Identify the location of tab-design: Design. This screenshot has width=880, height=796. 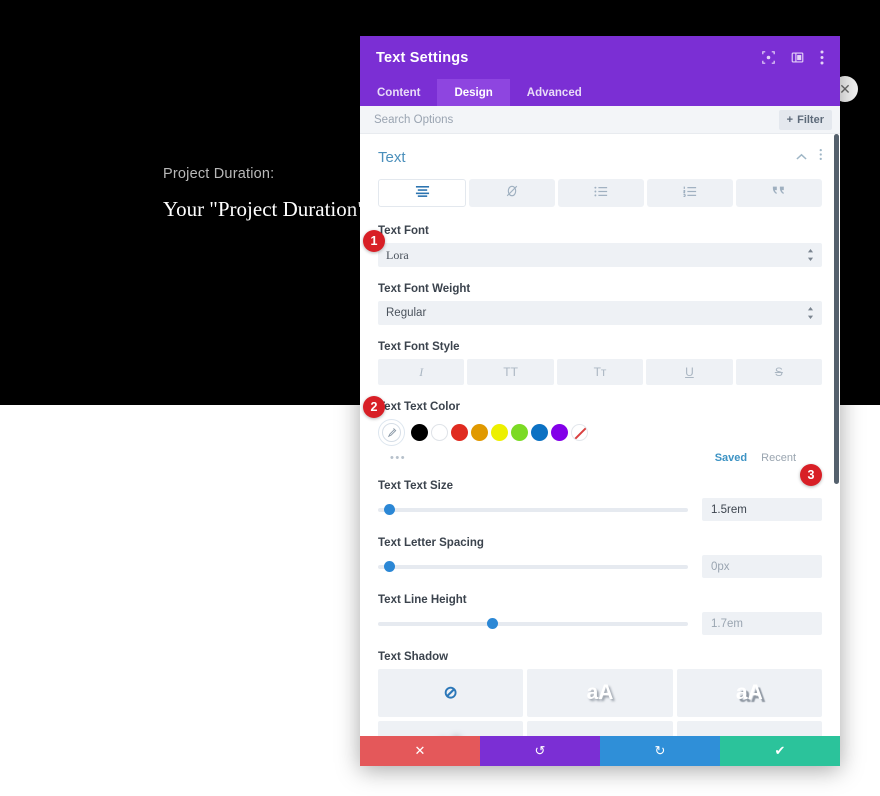
(473, 92).